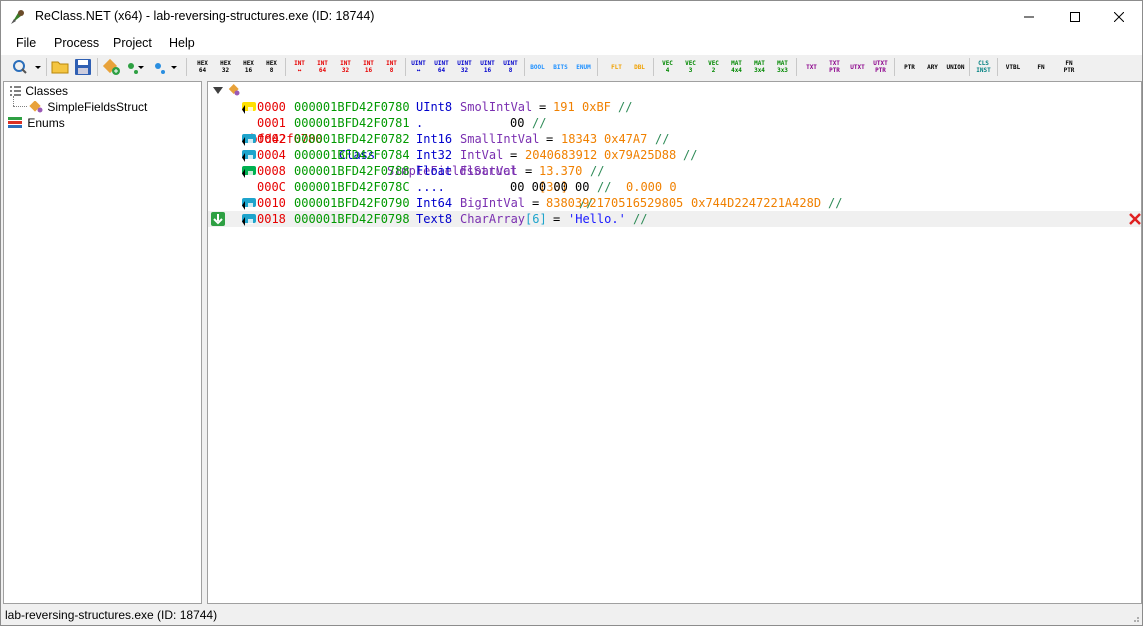  I want to click on field-type: Int32, so click(434, 155).